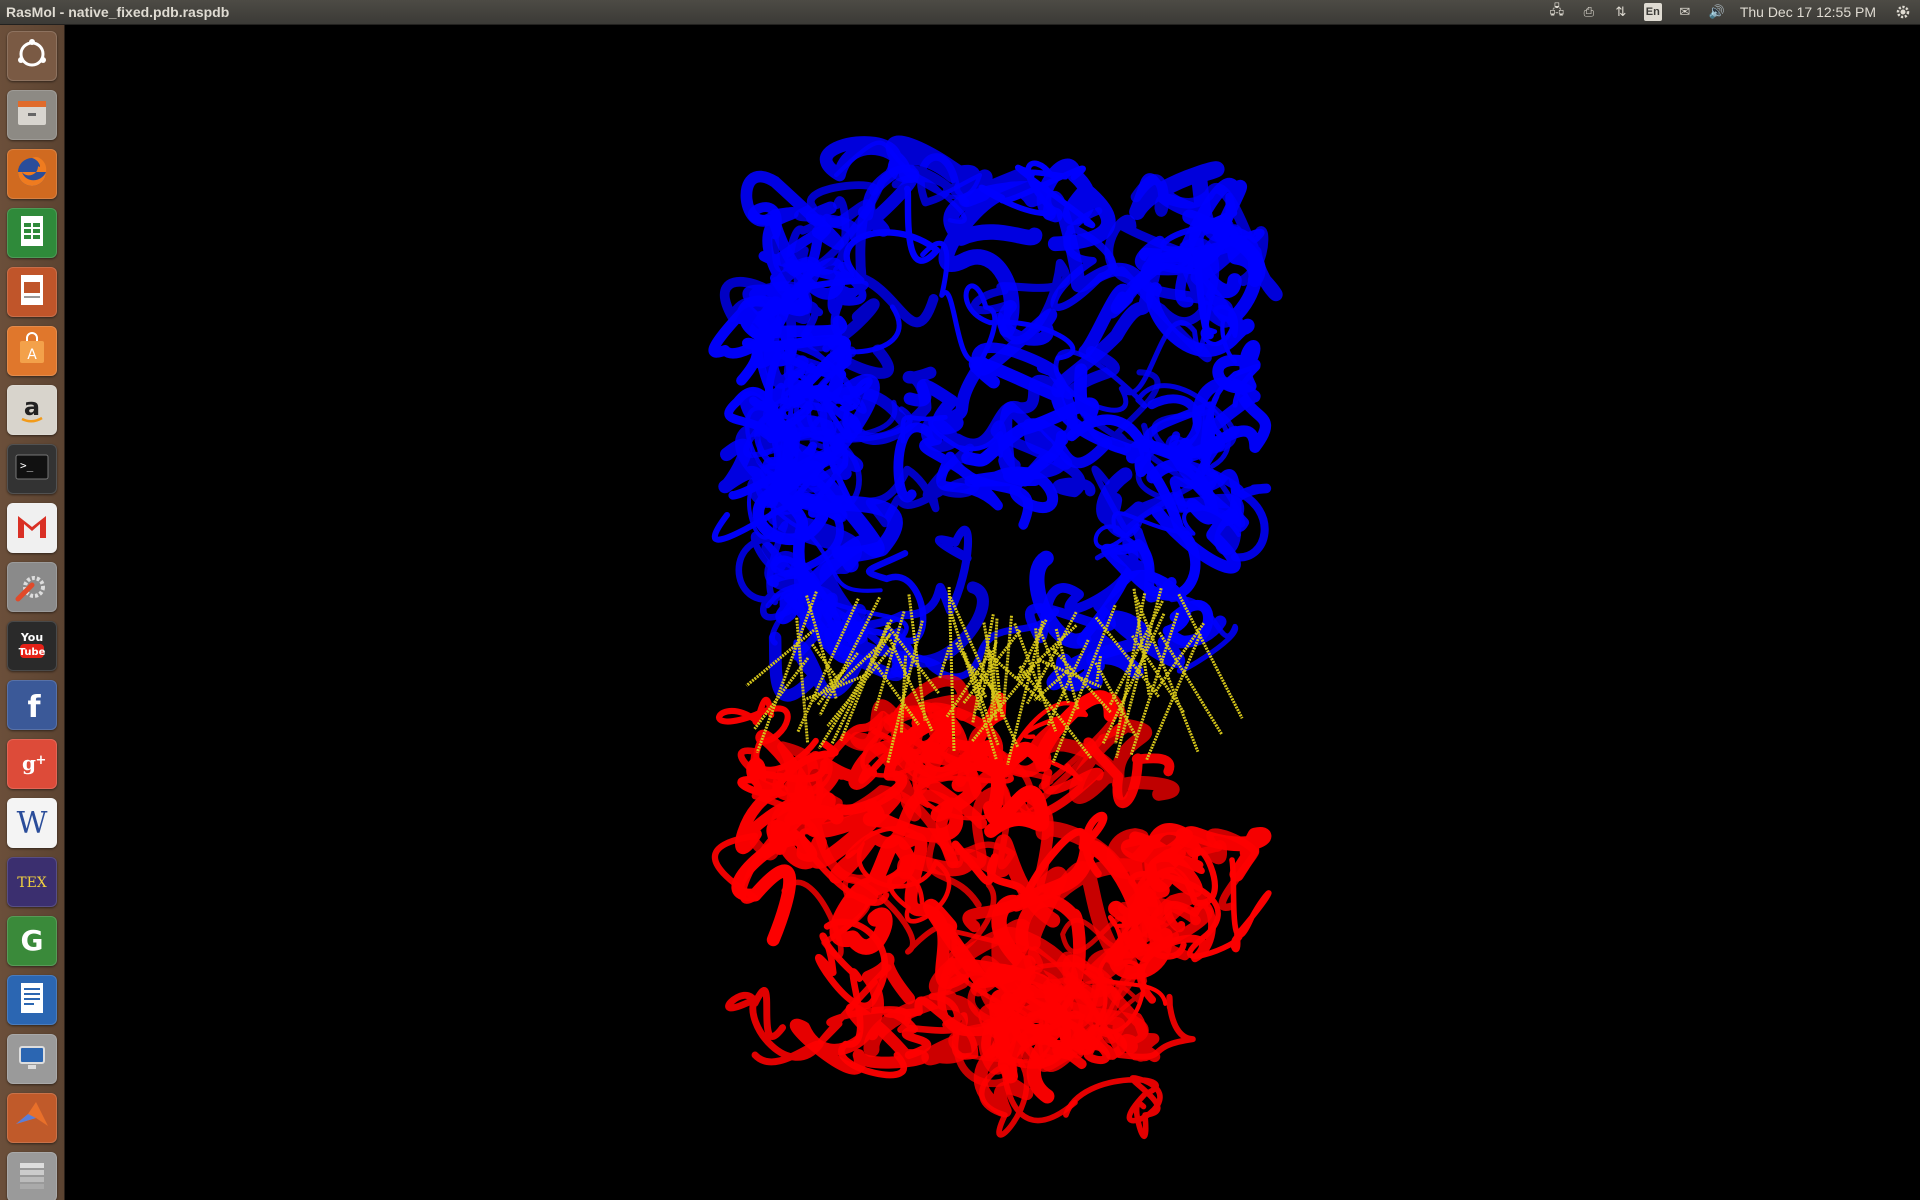  I want to click on launcher-item-amazon: a, so click(32, 410).